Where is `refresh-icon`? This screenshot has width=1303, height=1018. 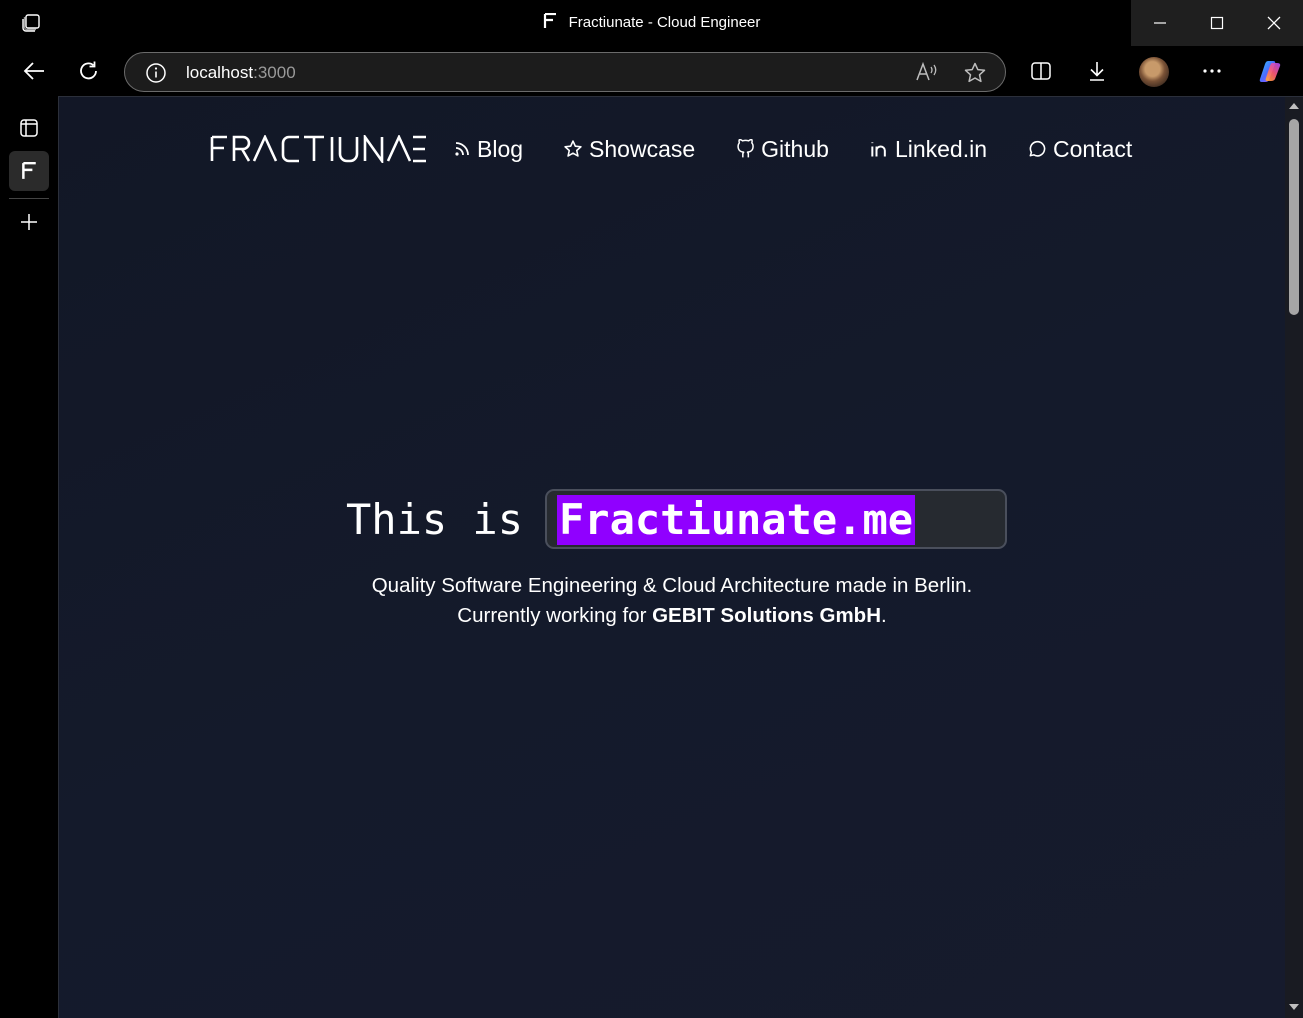
refresh-icon is located at coordinates (88, 70).